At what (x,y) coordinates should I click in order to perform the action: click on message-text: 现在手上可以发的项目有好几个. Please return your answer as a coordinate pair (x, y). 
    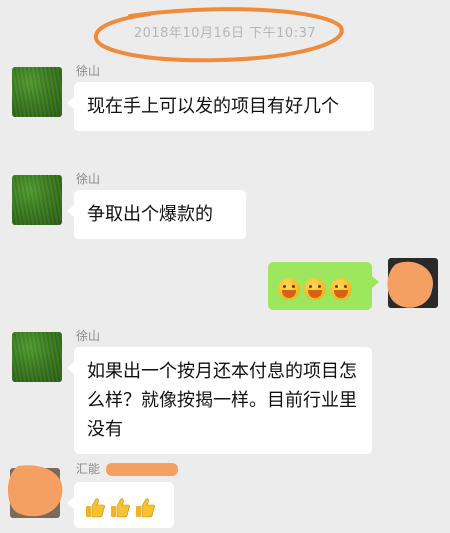
    Looking at the image, I should click on (213, 106).